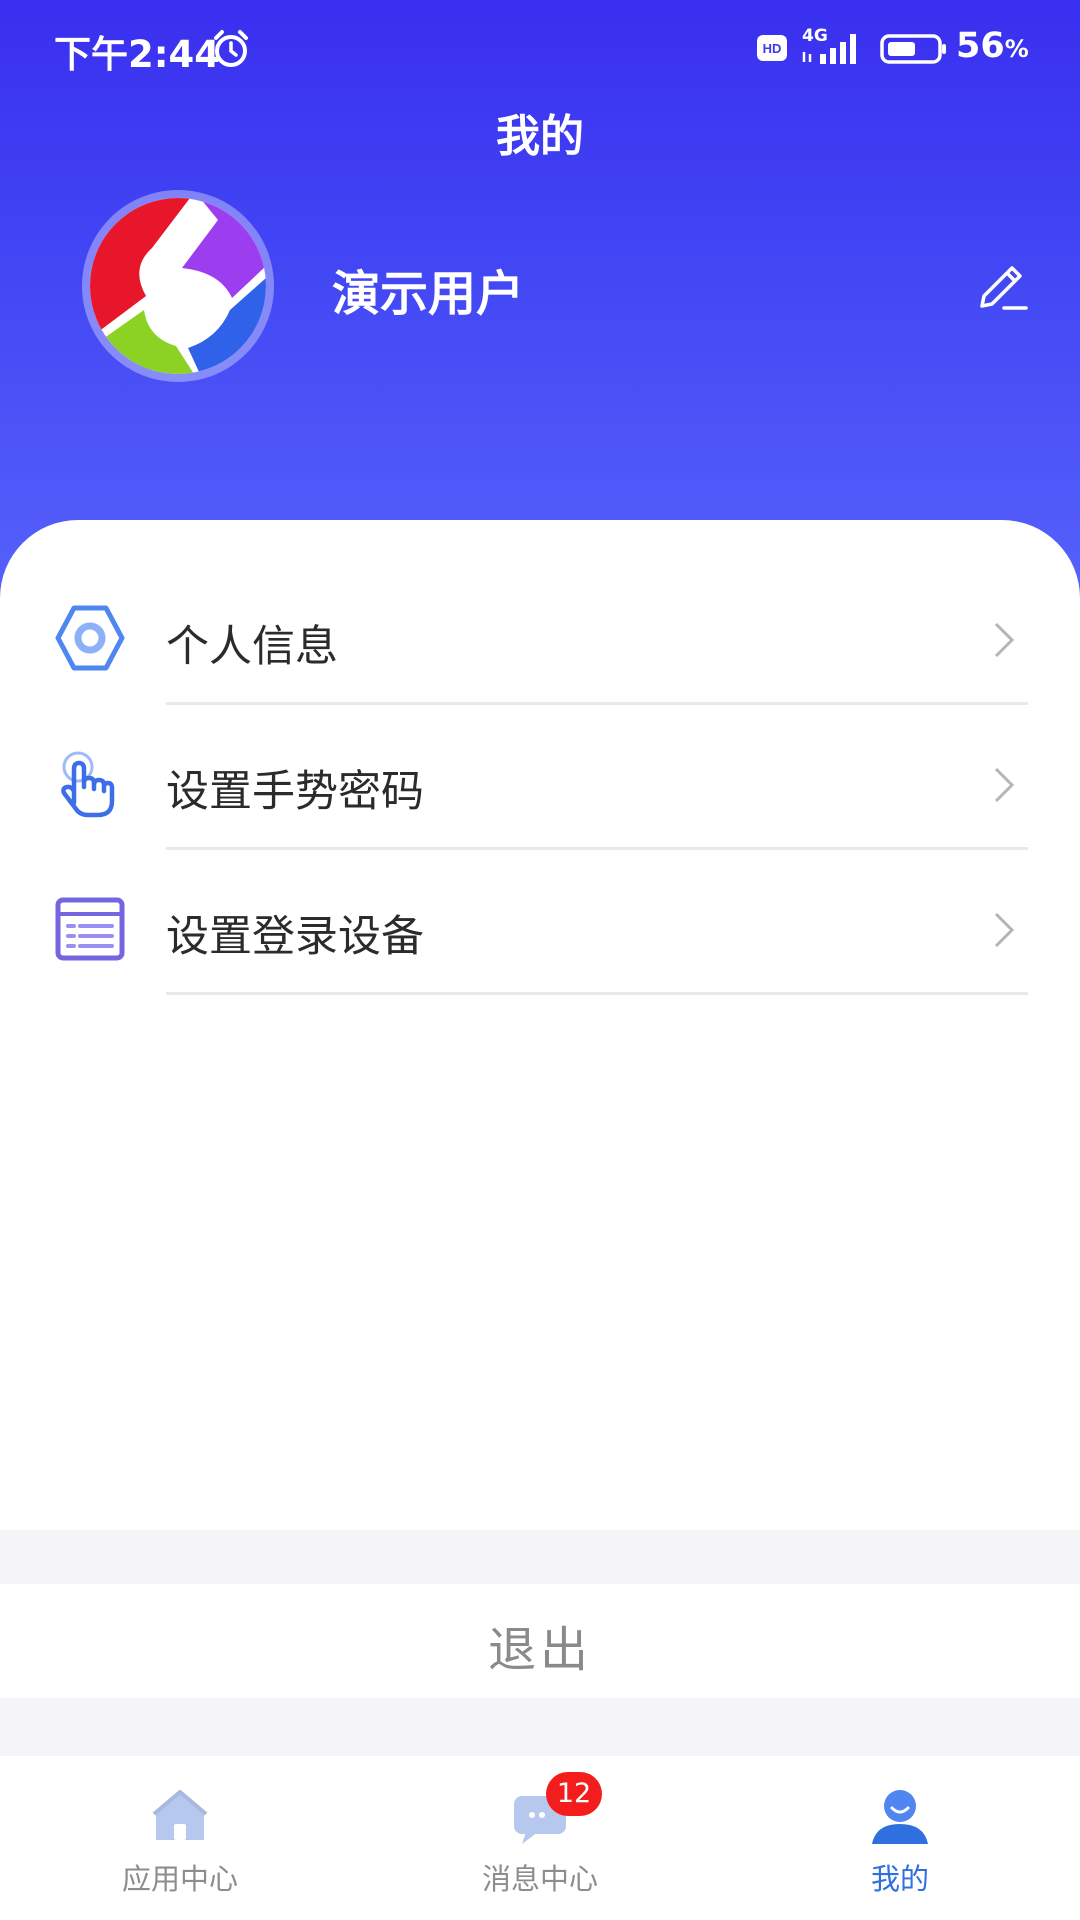 The height and width of the screenshot is (1920, 1080). Describe the element at coordinates (597, 993) in the screenshot. I see `divider` at that location.